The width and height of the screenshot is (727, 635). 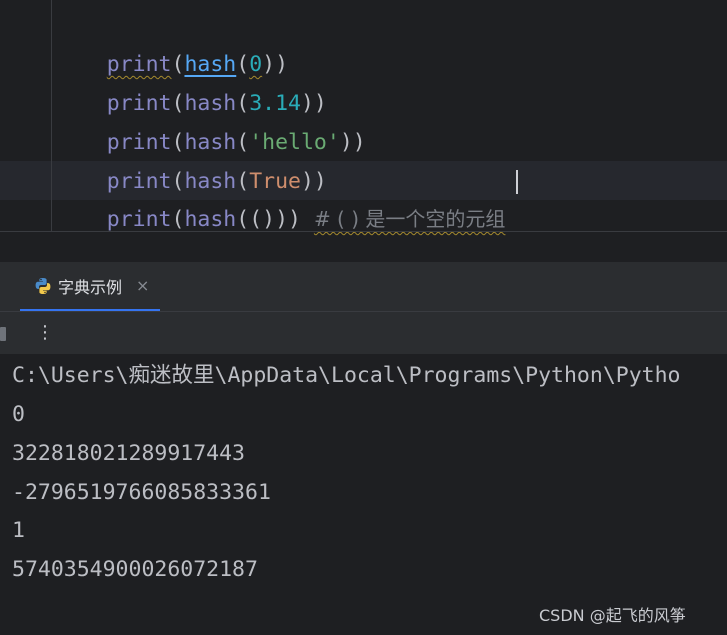 What do you see at coordinates (18, 414) in the screenshot?
I see `console-line: 0` at bounding box center [18, 414].